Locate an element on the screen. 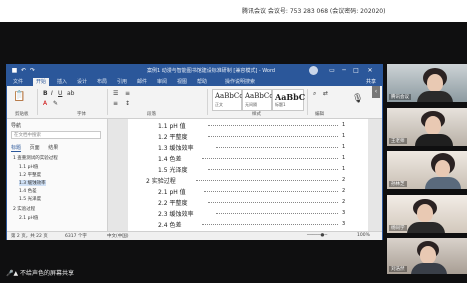 Image resolution: width=467 pixels, height=283 pixels. group-styles: 样式 is located at coordinates (256, 114).